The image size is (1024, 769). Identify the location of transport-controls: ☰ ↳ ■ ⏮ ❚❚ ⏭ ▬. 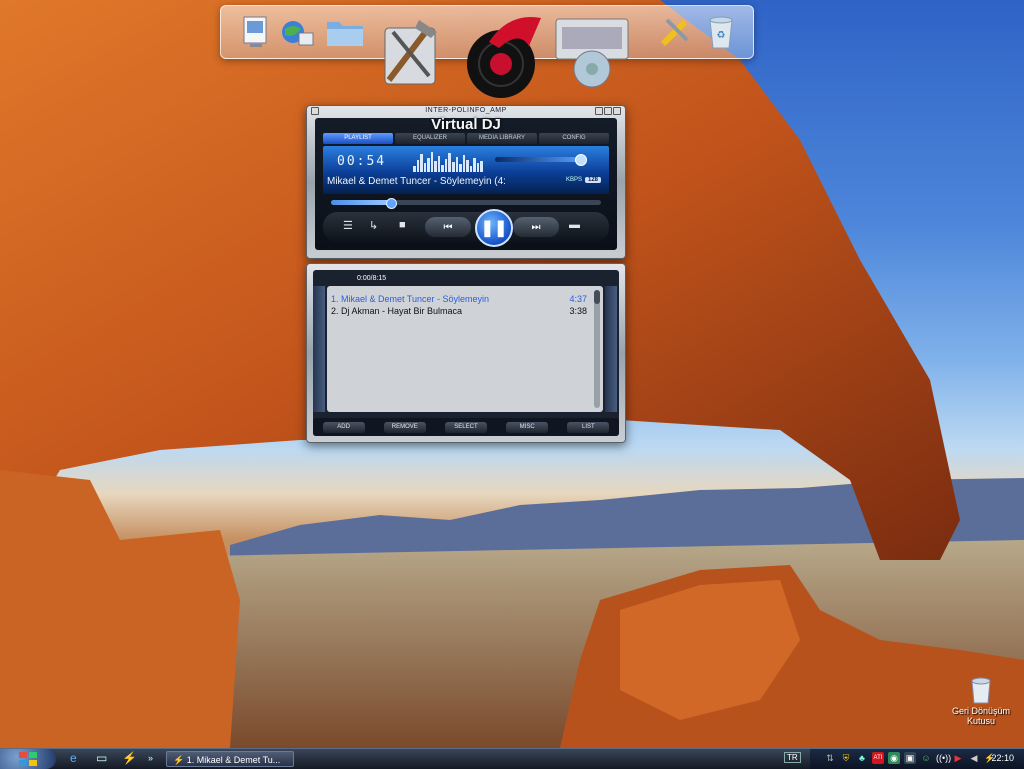
(466, 228).